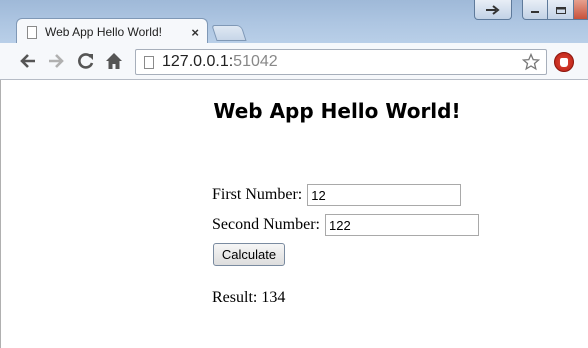  What do you see at coordinates (103, 32) in the screenshot?
I see `tab-title: Web App Hello World!` at bounding box center [103, 32].